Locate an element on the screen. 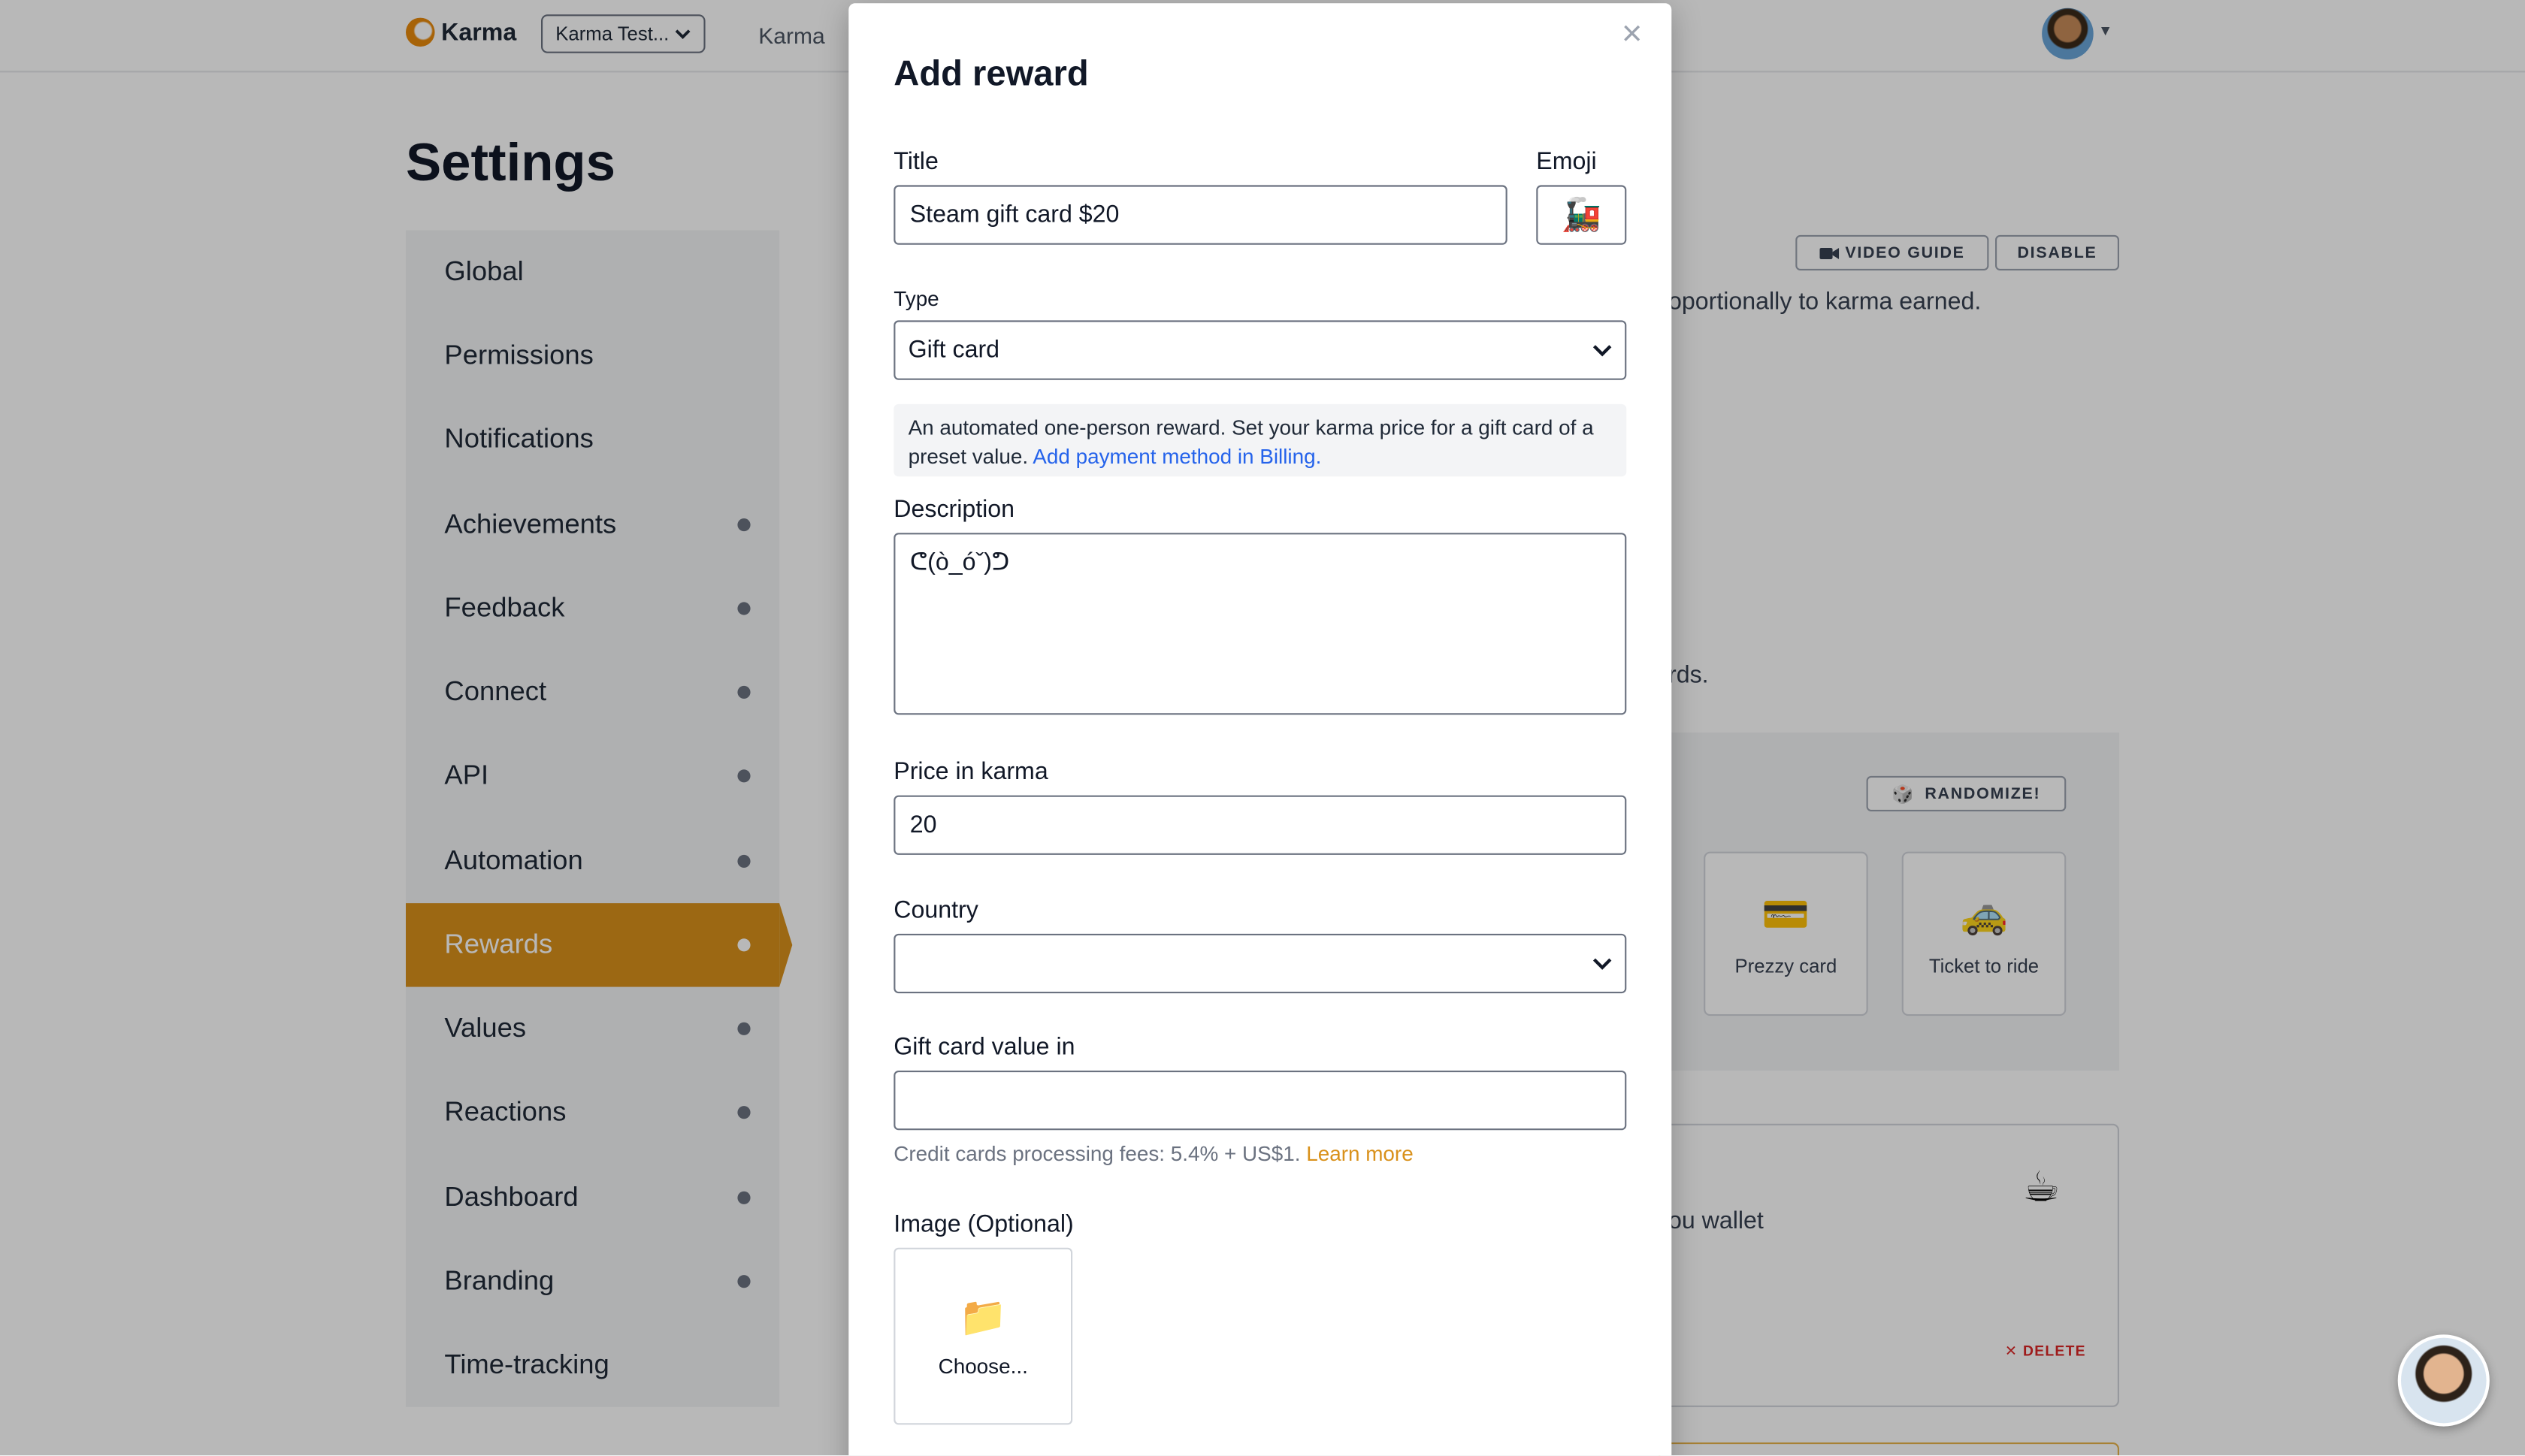  support-chat-button is located at coordinates (2443, 1380).